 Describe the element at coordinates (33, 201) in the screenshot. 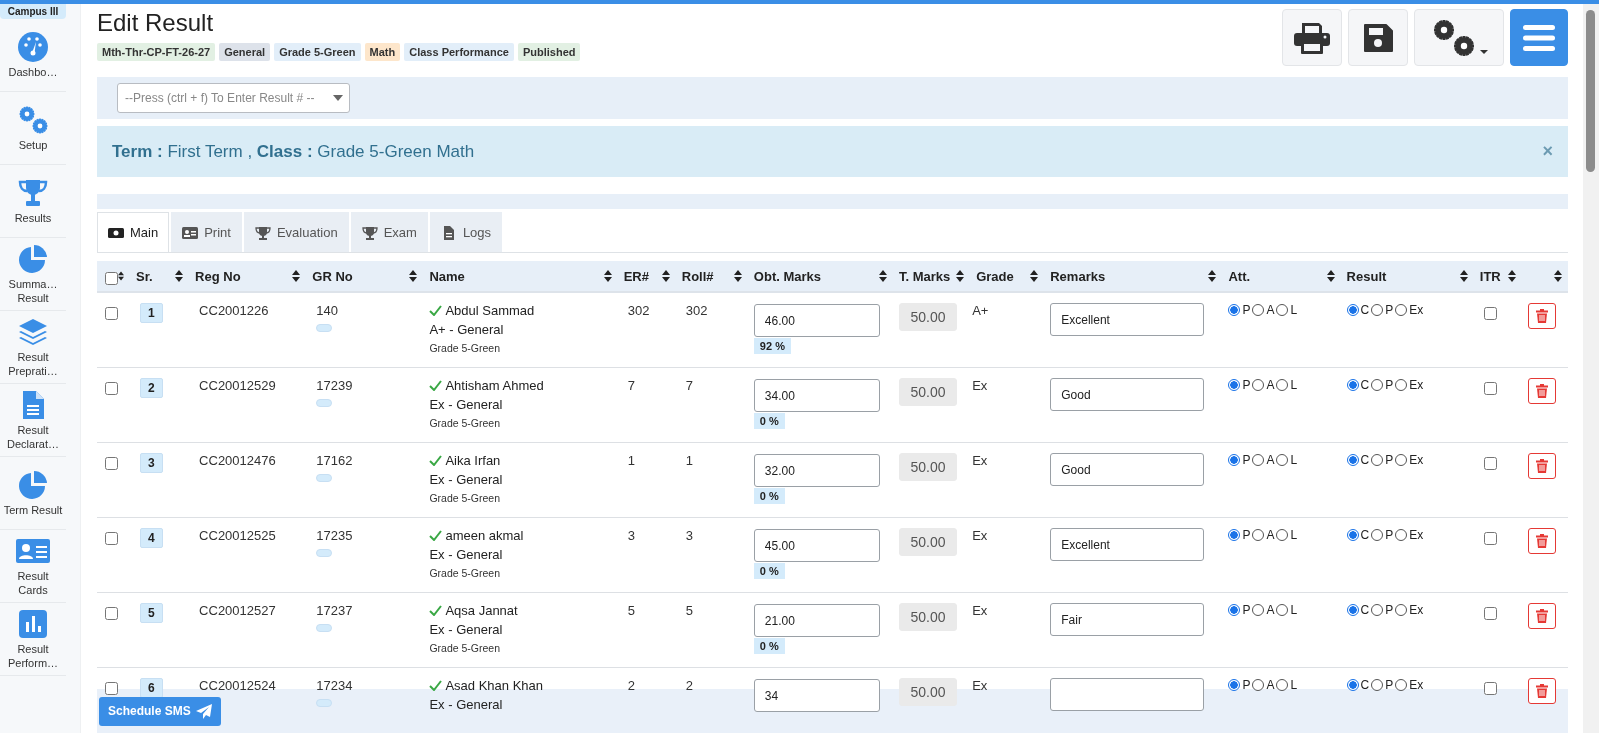

I see `sidebar-item: Results` at that location.